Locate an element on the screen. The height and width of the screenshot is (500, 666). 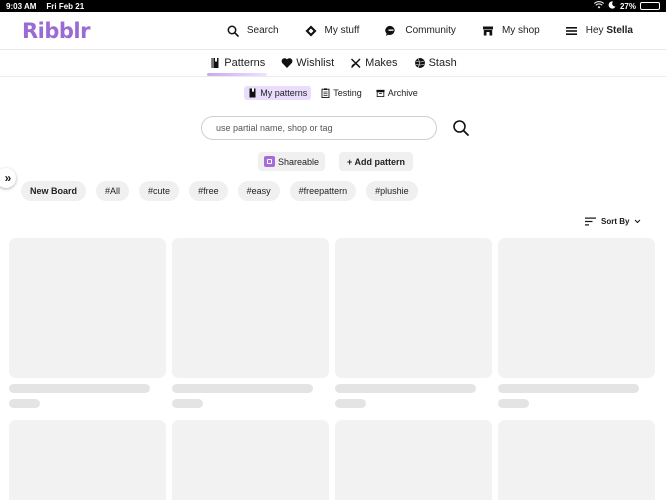
tab-makes: Makes is located at coordinates (373, 63).